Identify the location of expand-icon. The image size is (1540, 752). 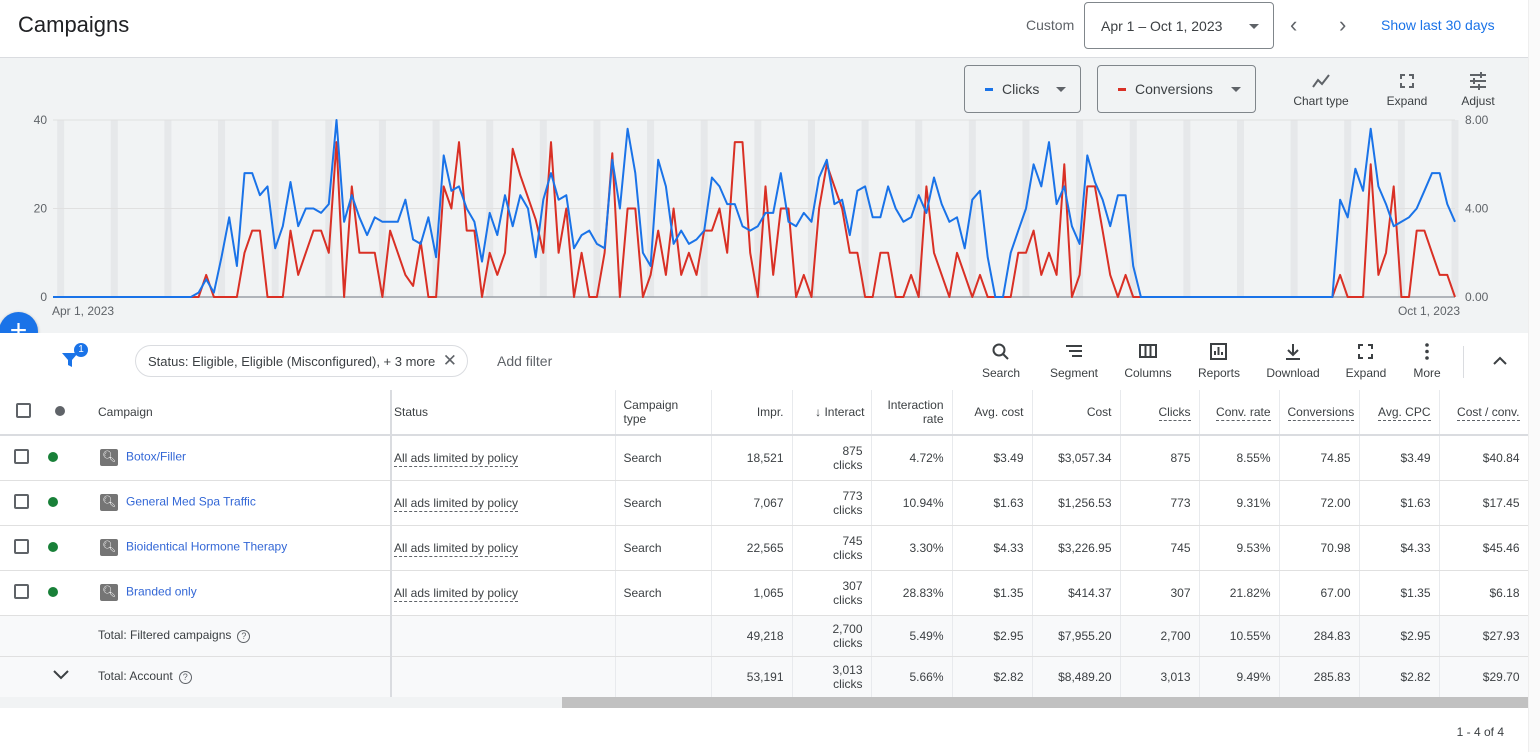
(1365, 351).